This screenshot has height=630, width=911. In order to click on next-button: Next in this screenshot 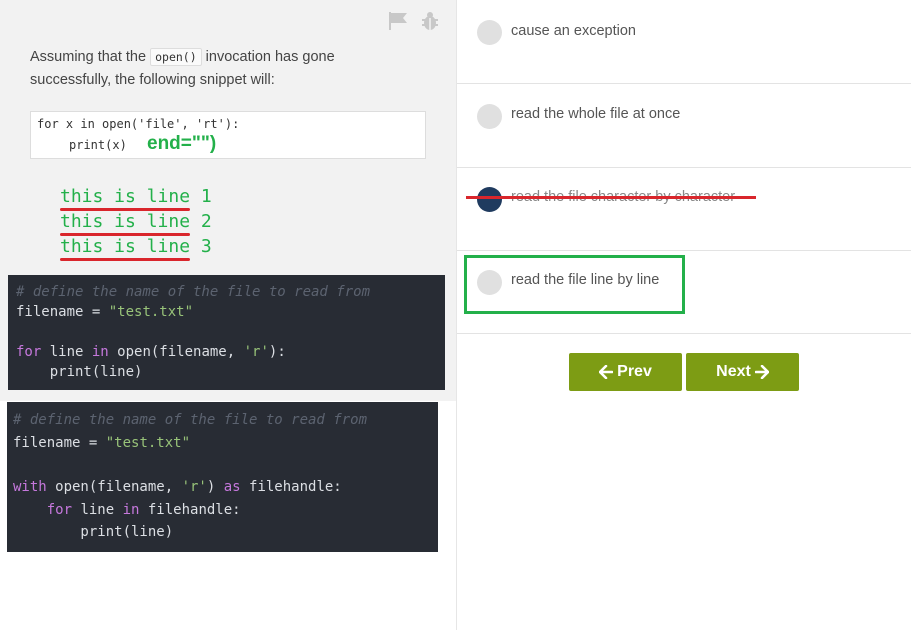, I will do `click(742, 372)`.